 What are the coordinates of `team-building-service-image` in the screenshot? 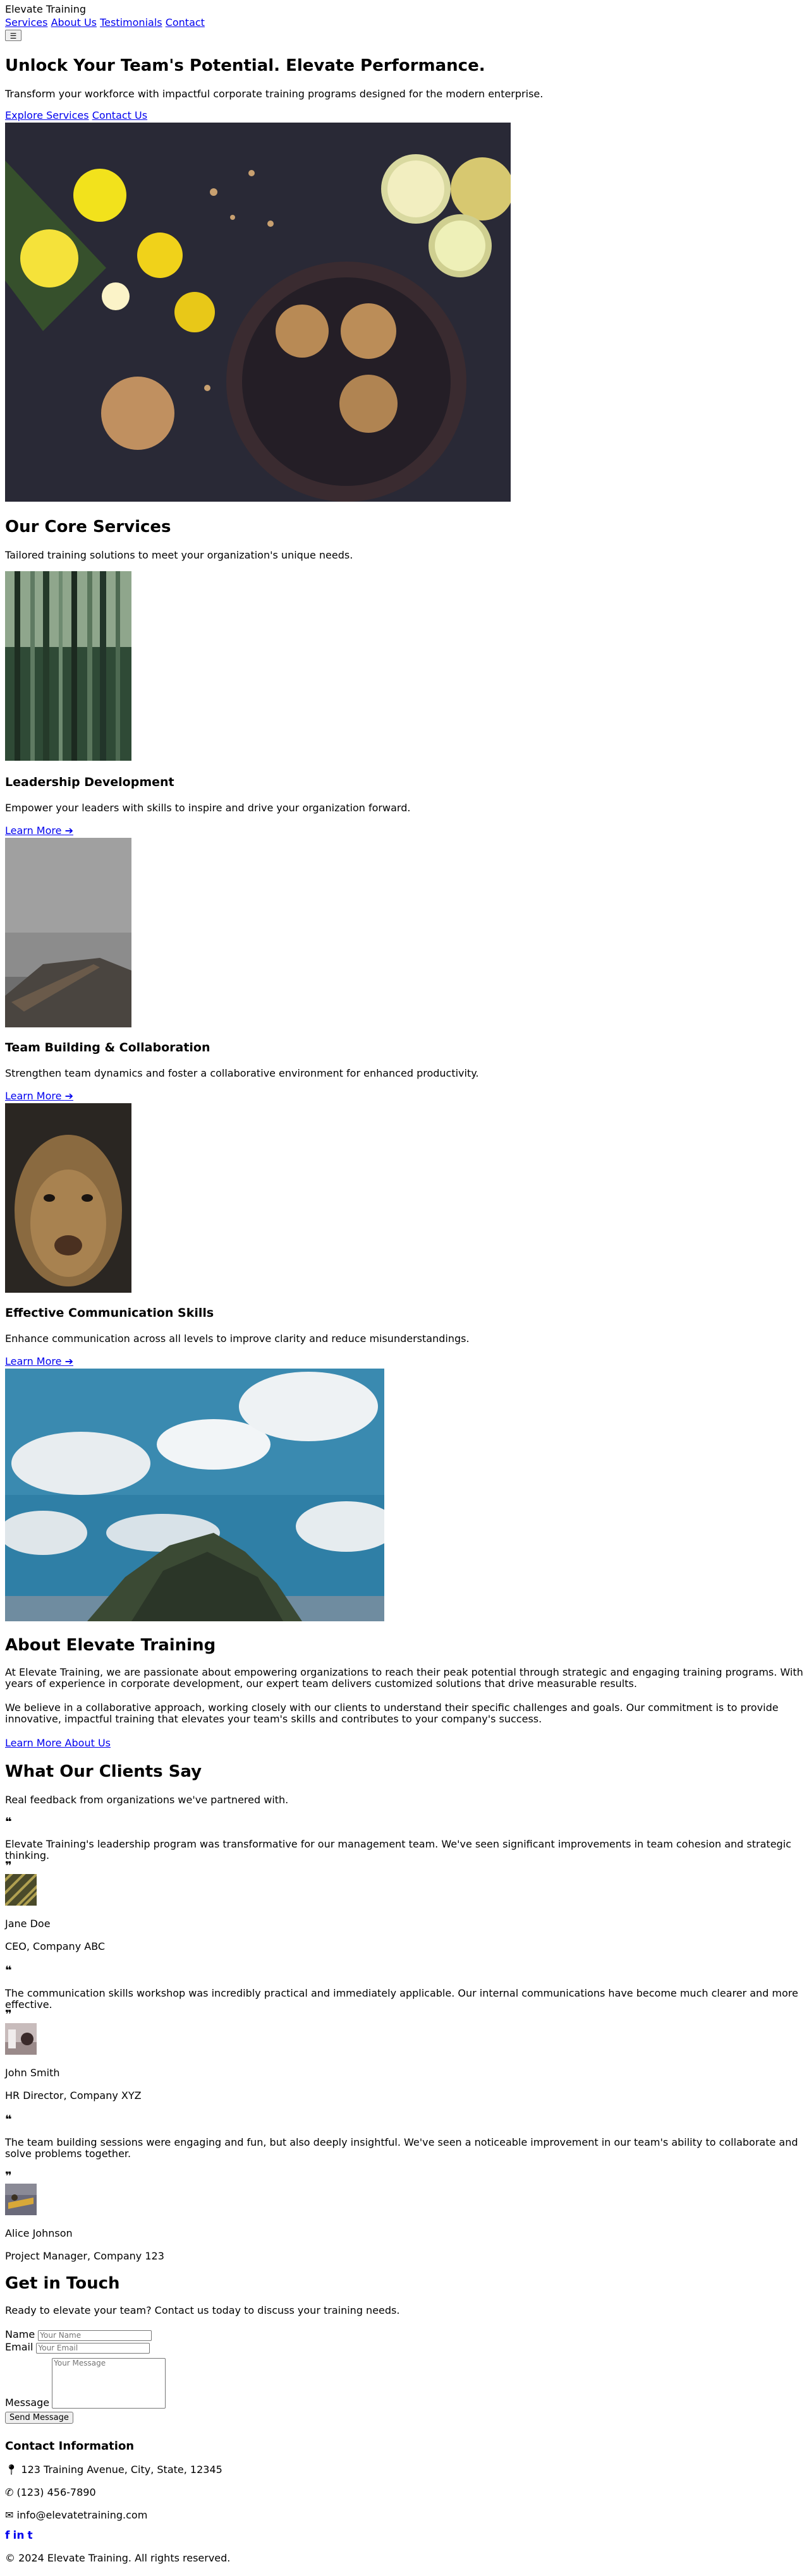 It's located at (68, 932).